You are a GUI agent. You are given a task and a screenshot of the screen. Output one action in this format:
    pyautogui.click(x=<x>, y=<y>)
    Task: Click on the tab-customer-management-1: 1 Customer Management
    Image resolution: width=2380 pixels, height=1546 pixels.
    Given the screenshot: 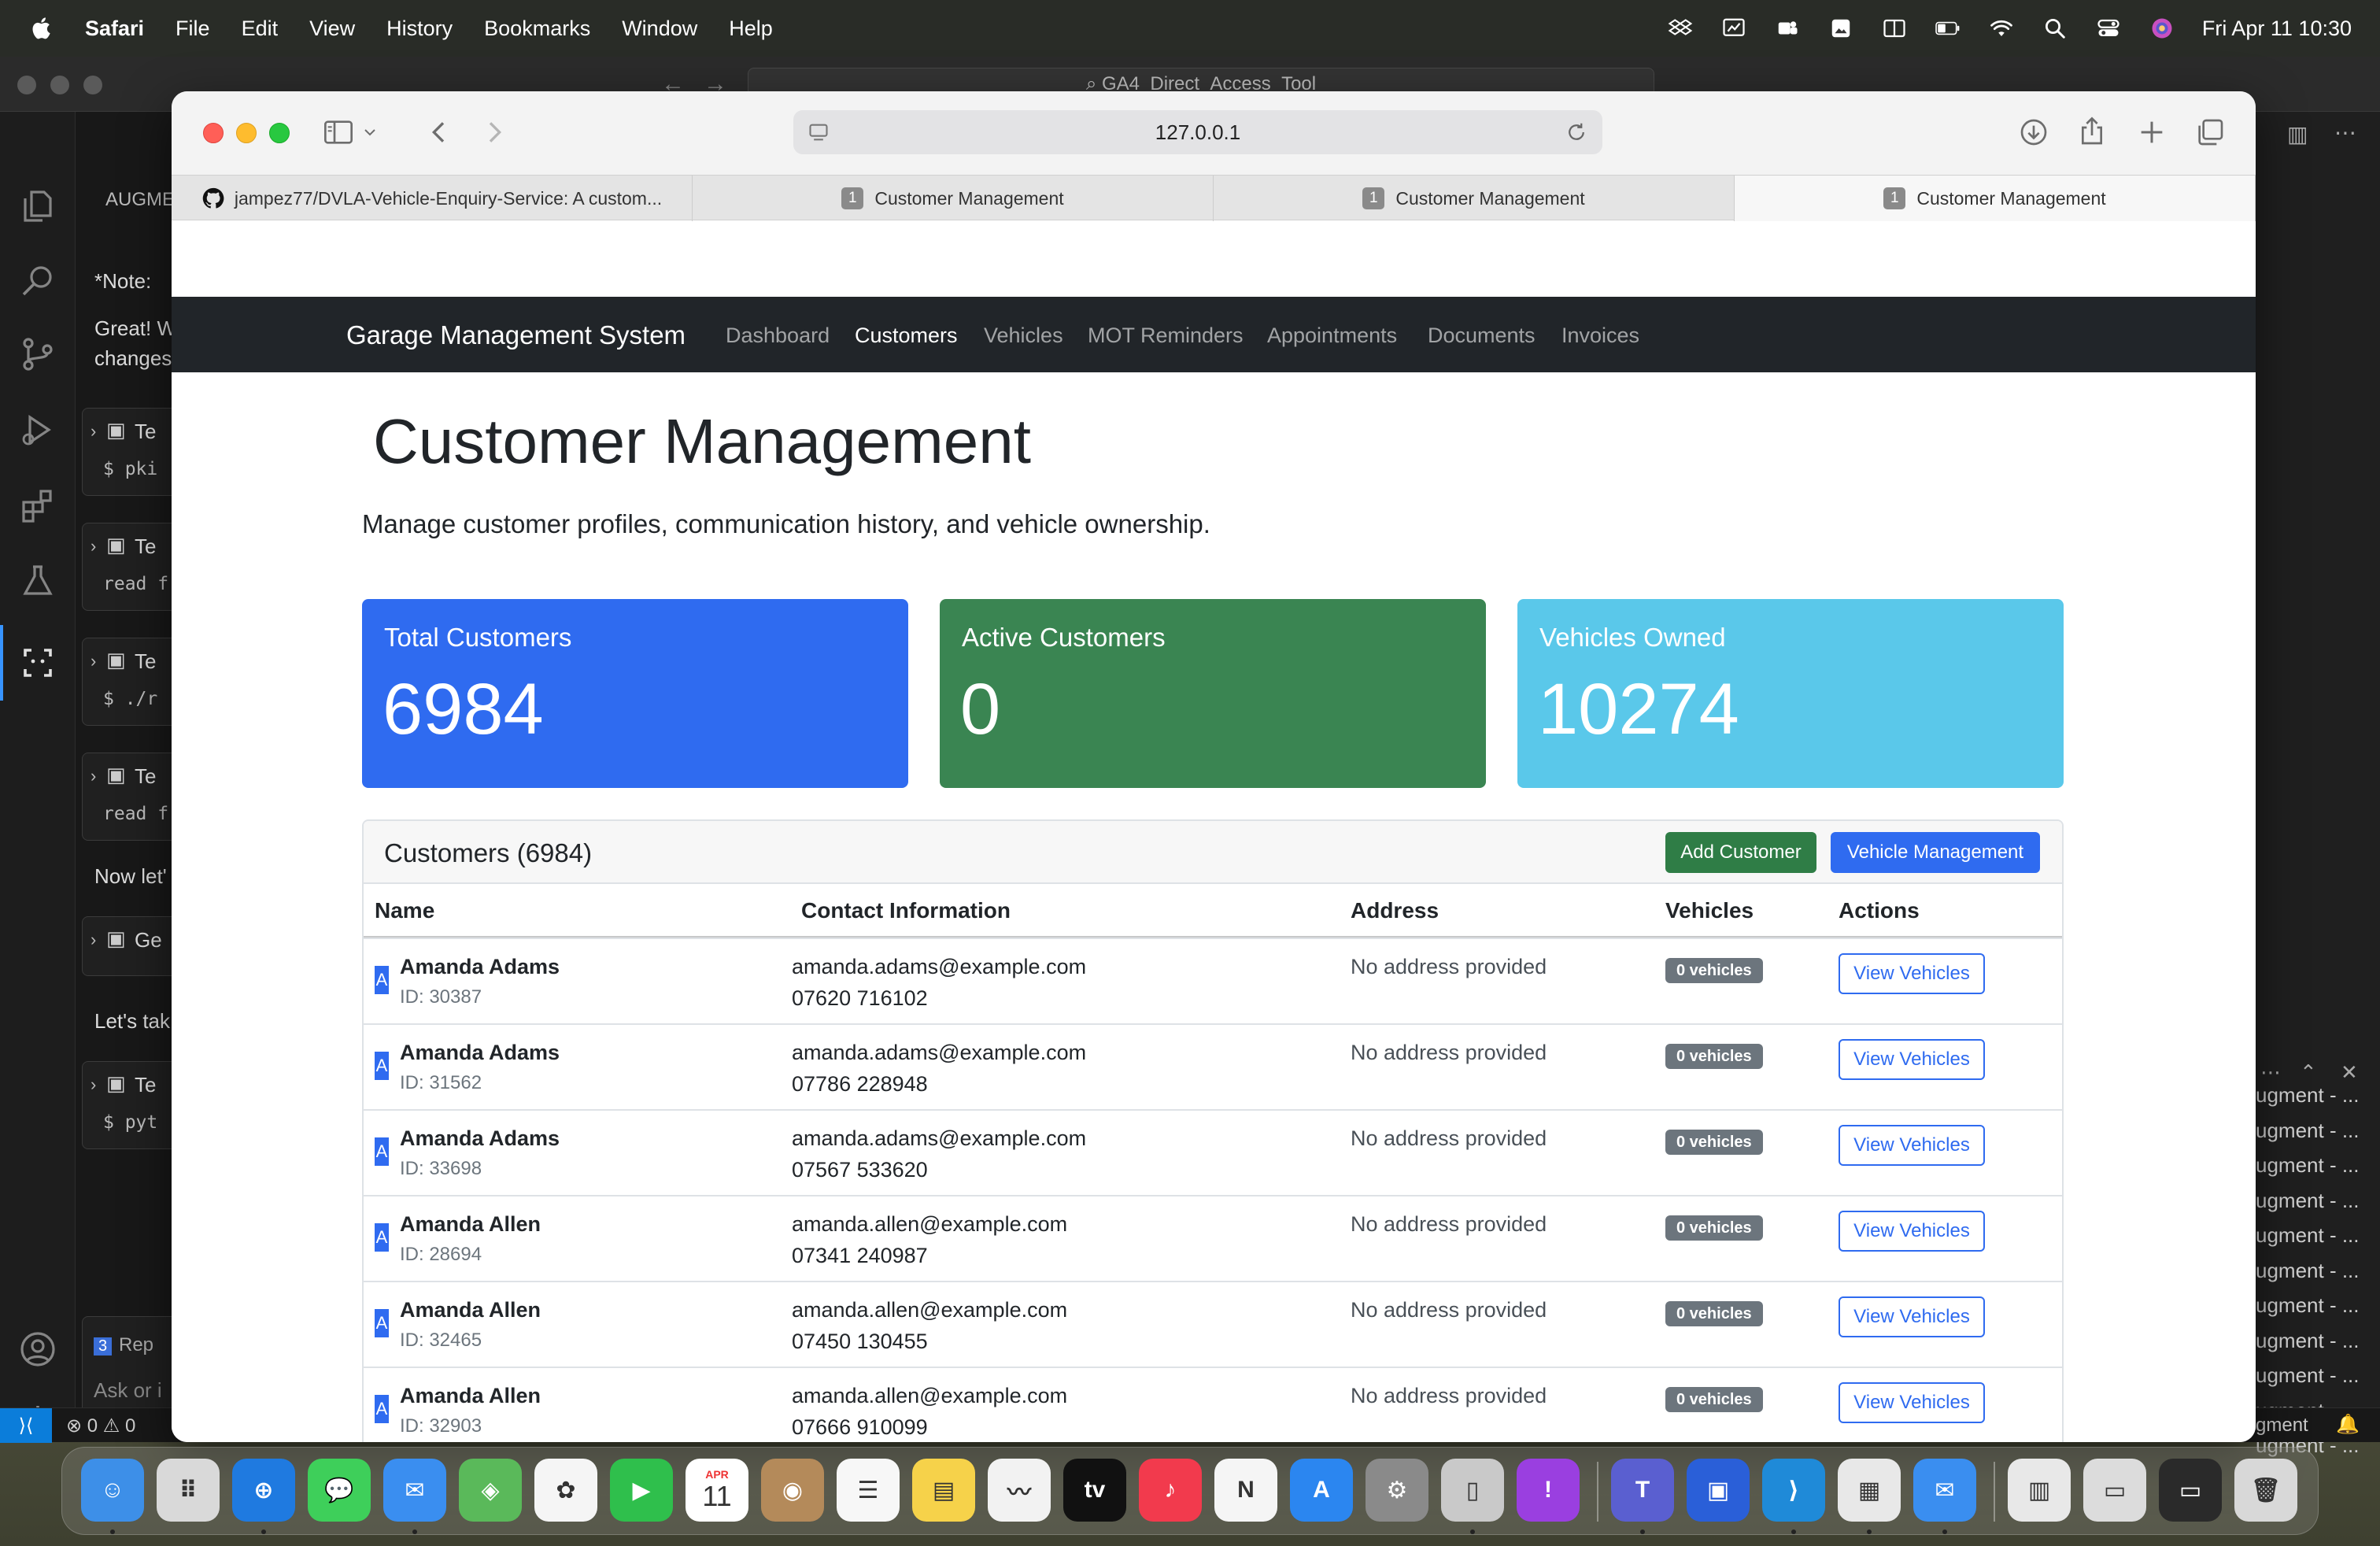 What is the action you would take?
    pyautogui.click(x=954, y=199)
    